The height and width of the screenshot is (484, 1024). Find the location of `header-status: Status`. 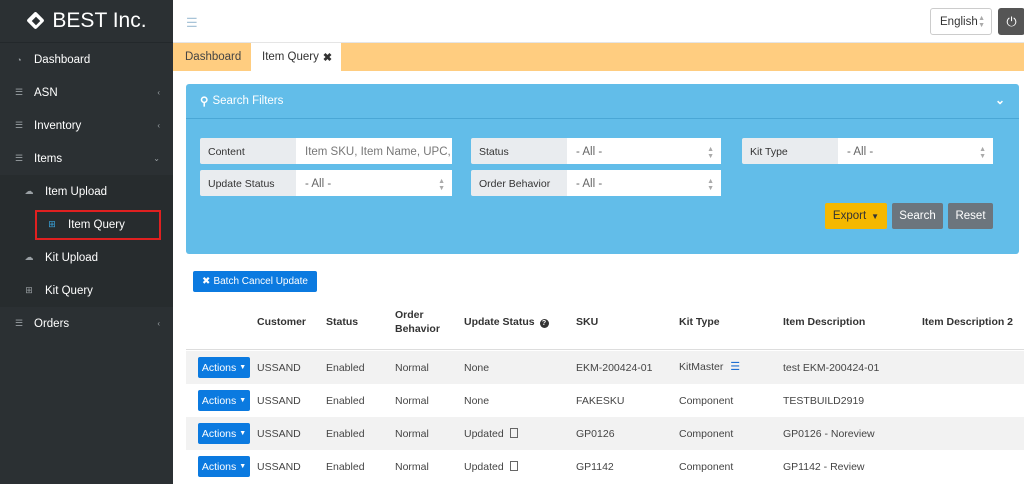

header-status: Status is located at coordinates (342, 322).